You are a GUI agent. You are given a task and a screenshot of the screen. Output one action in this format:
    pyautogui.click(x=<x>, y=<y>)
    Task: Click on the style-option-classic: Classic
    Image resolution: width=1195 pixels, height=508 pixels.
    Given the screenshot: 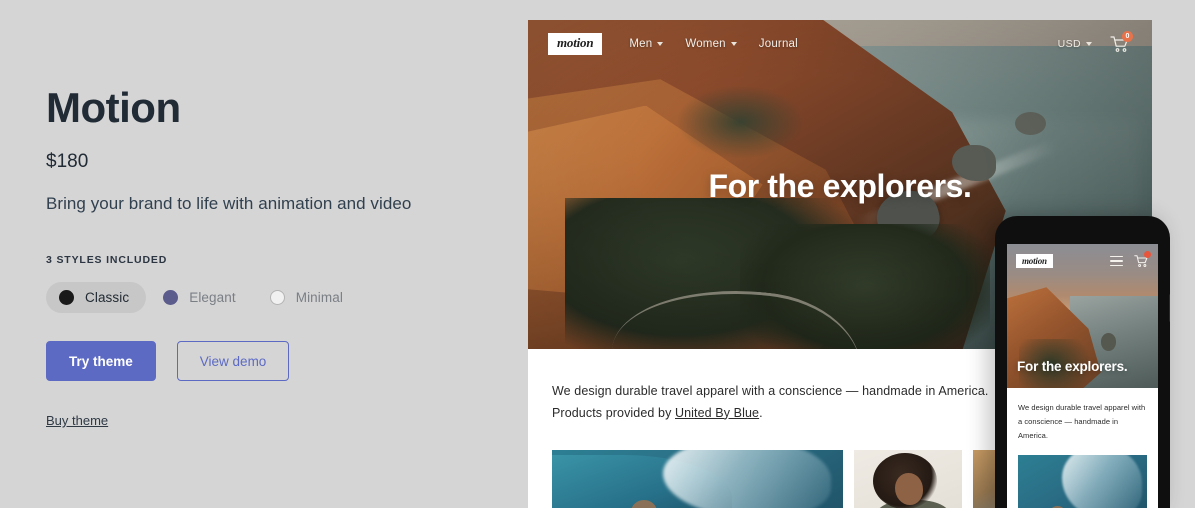 What is the action you would take?
    pyautogui.click(x=96, y=298)
    